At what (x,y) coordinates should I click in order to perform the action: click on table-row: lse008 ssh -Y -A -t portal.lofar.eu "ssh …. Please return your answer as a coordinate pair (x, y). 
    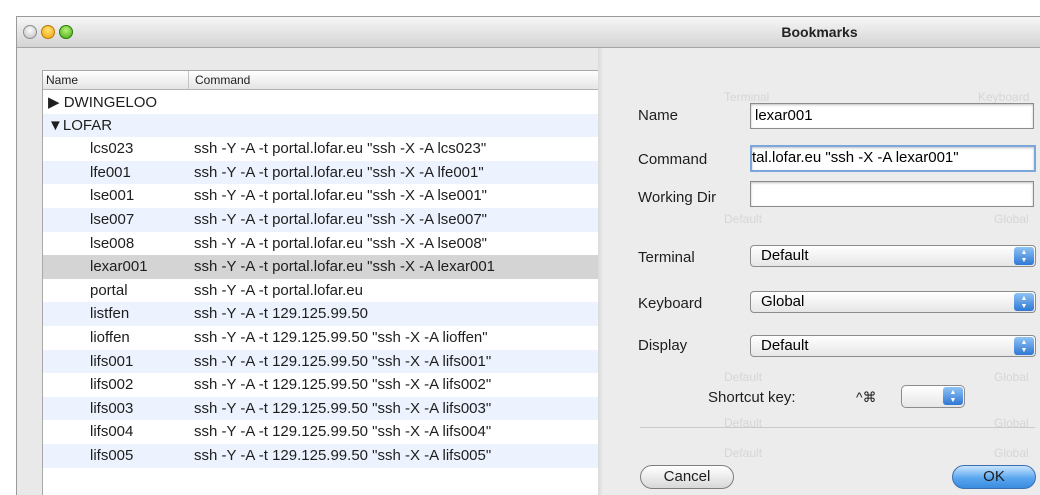
    Looking at the image, I should click on (343, 244).